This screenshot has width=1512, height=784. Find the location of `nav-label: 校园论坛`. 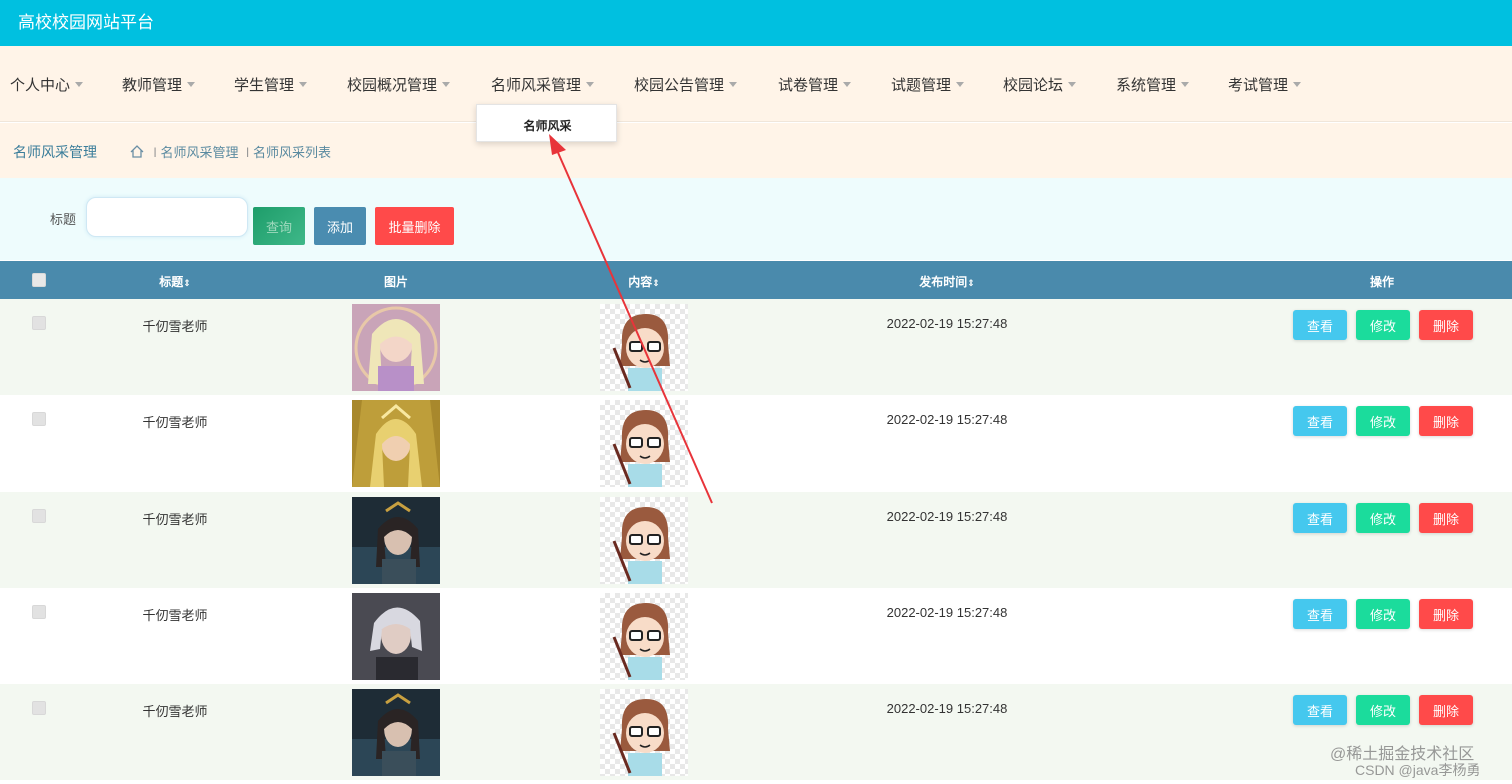

nav-label: 校园论坛 is located at coordinates (1033, 85).